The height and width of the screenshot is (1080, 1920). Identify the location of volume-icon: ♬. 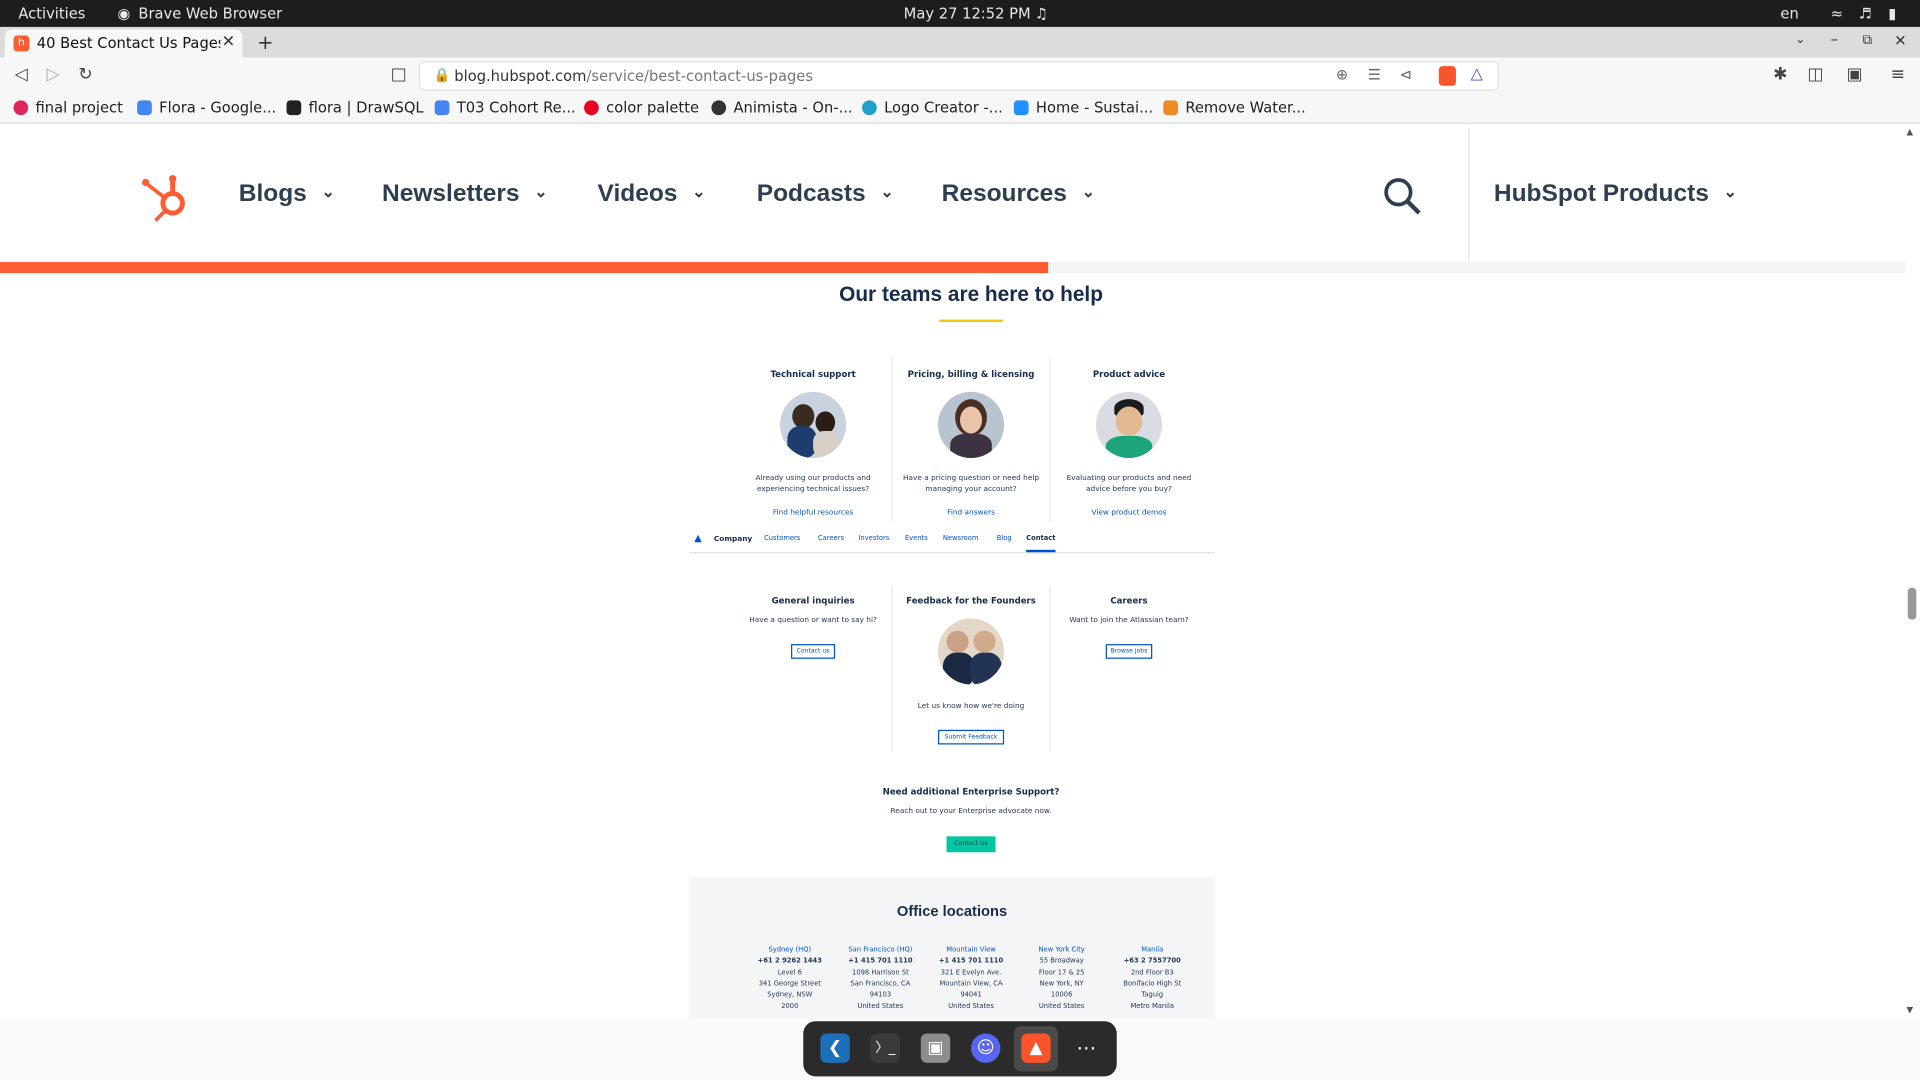
(1865, 13).